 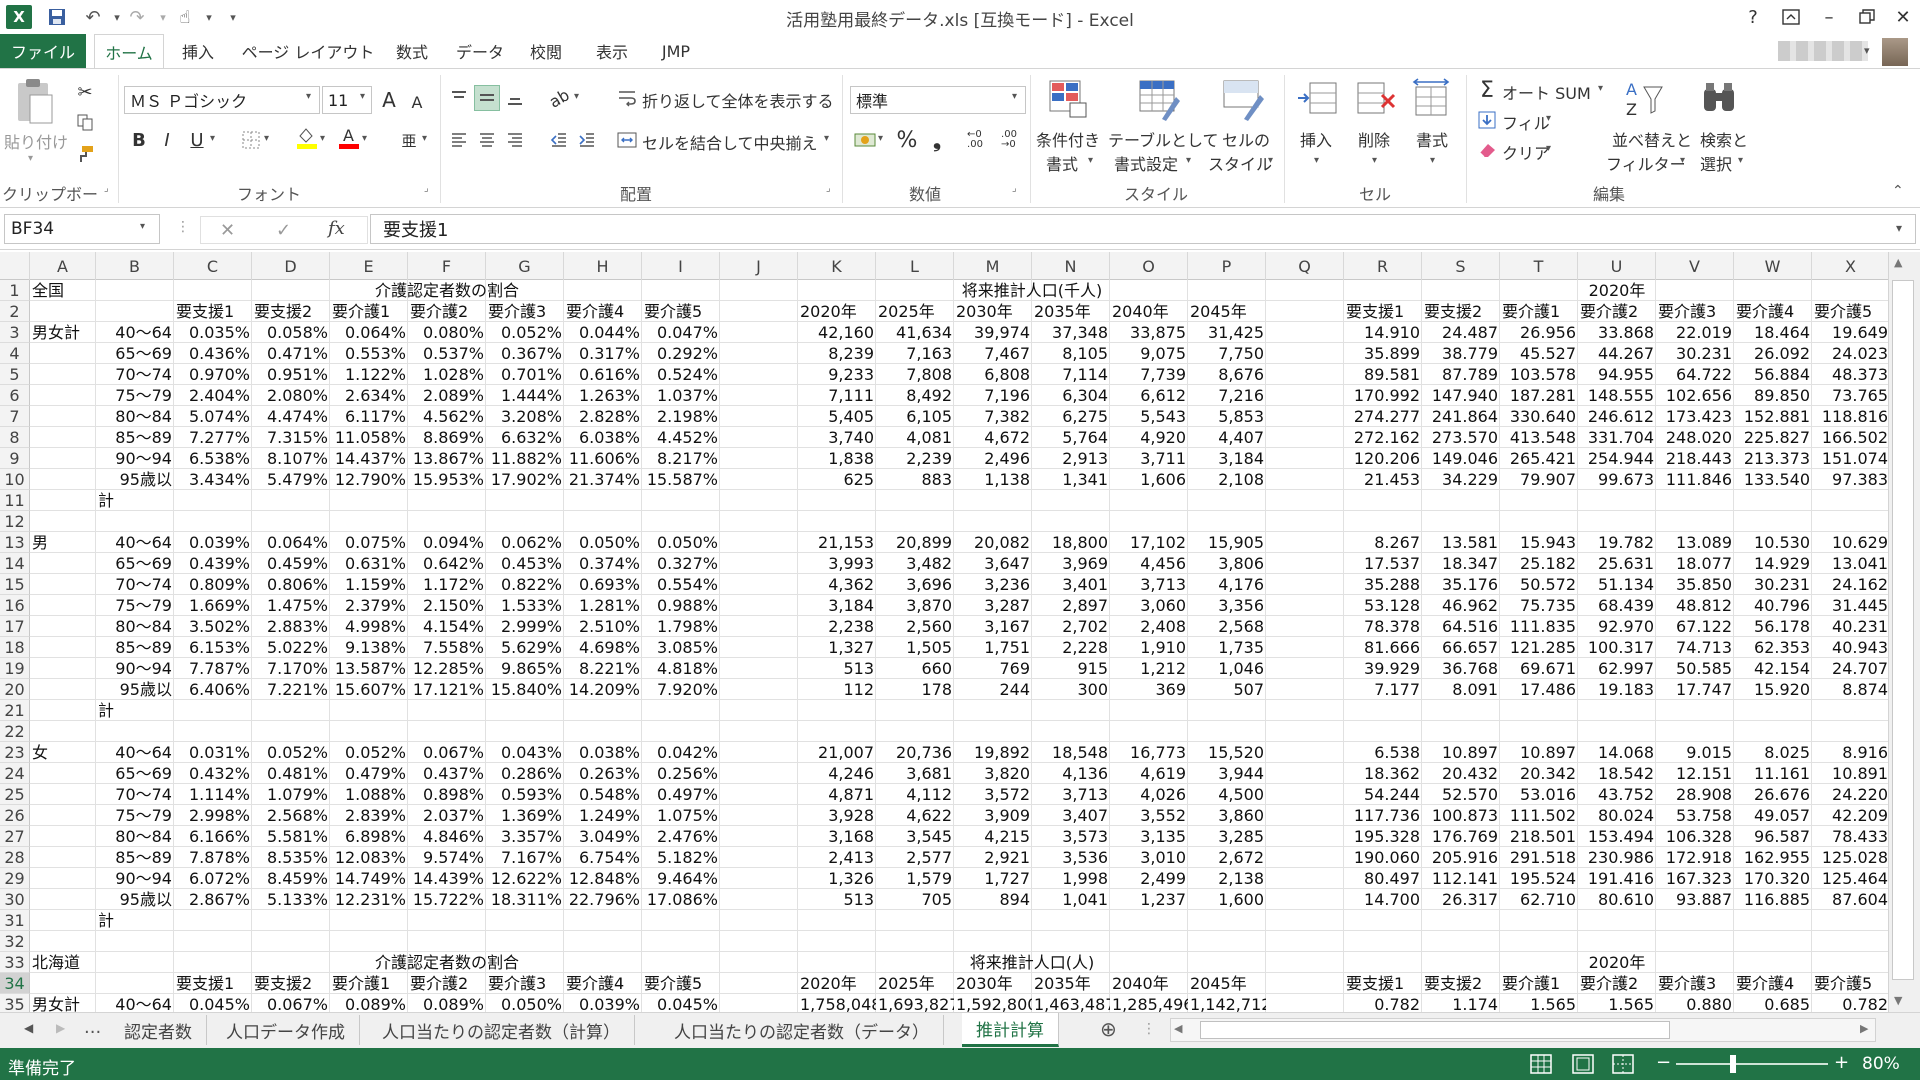 I want to click on ratio-cell: 8.221%, so click(x=603, y=668).